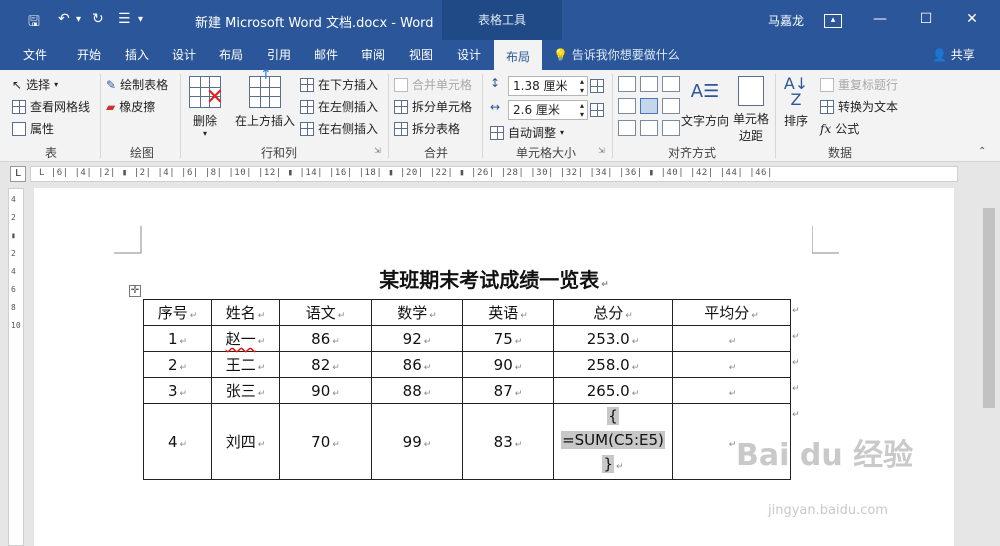 The width and height of the screenshot is (1000, 546). I want to click on table-cell: 3 ↵, so click(177, 390).